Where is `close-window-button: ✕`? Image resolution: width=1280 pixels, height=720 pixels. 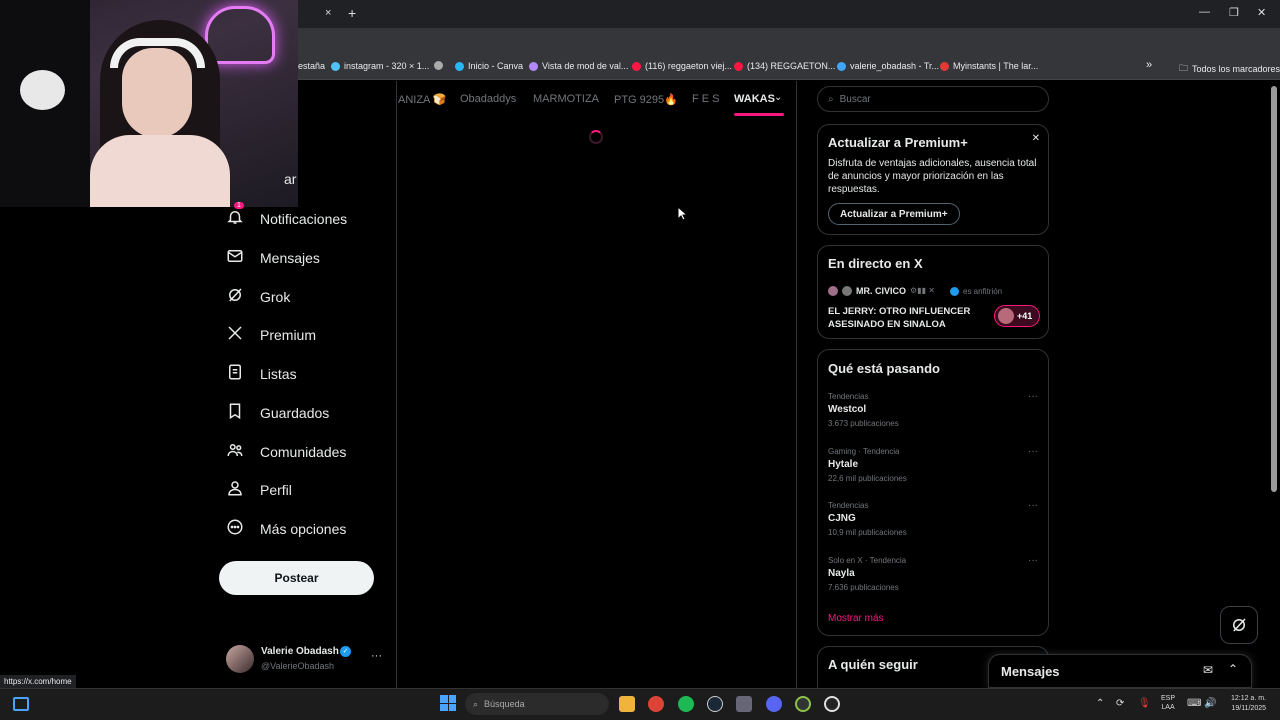 close-window-button: ✕ is located at coordinates (1261, 12).